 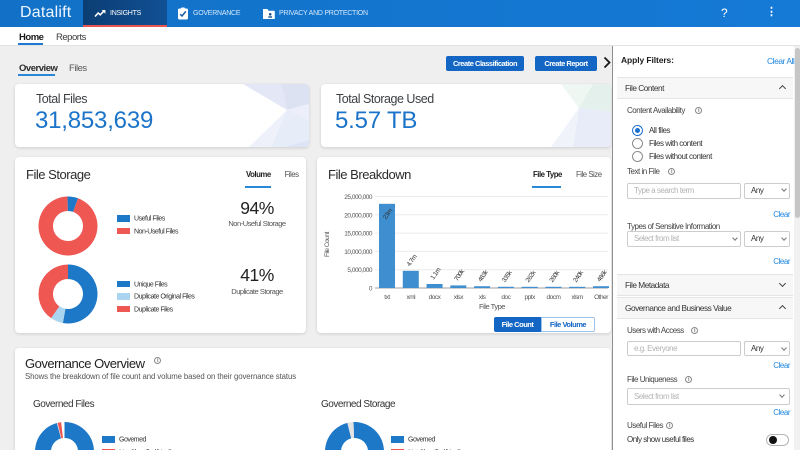 I want to click on svg-text: 486k, so click(x=602, y=275).